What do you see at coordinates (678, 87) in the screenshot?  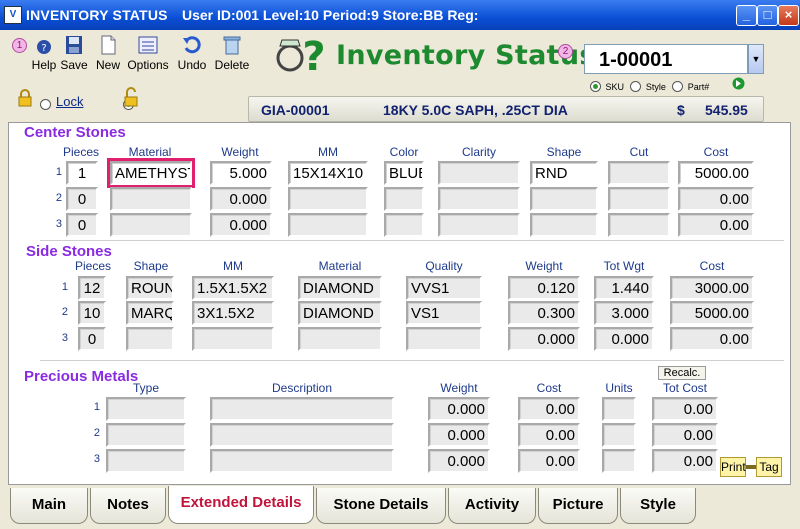 I see `part-radio` at bounding box center [678, 87].